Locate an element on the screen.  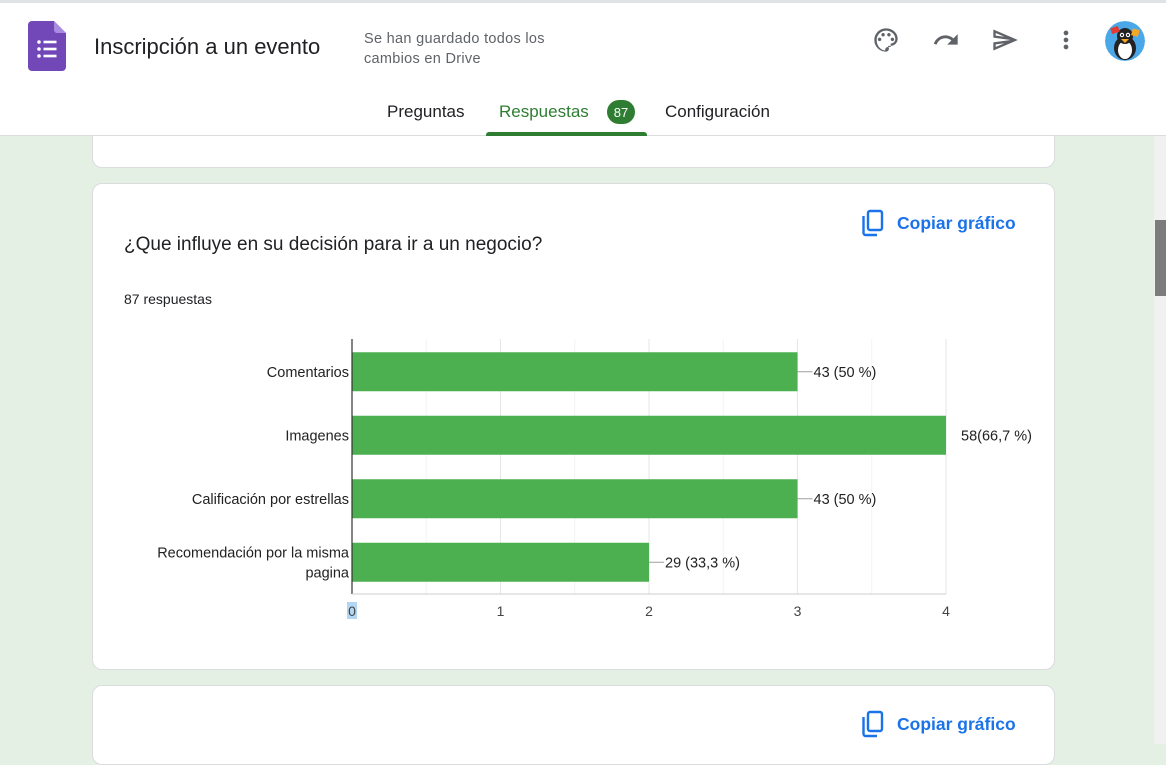
undo-icon is located at coordinates (946, 40).